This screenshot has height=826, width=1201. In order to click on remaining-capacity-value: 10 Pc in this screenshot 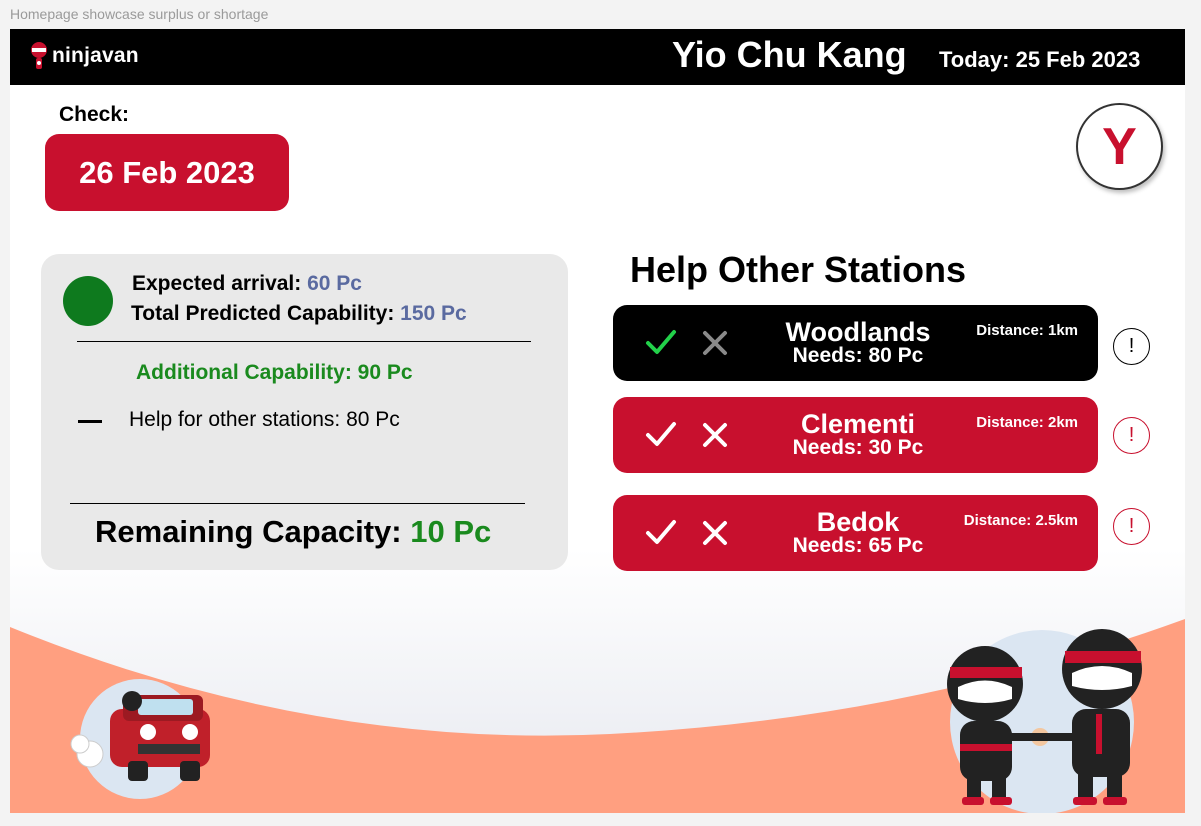, I will do `click(451, 531)`.